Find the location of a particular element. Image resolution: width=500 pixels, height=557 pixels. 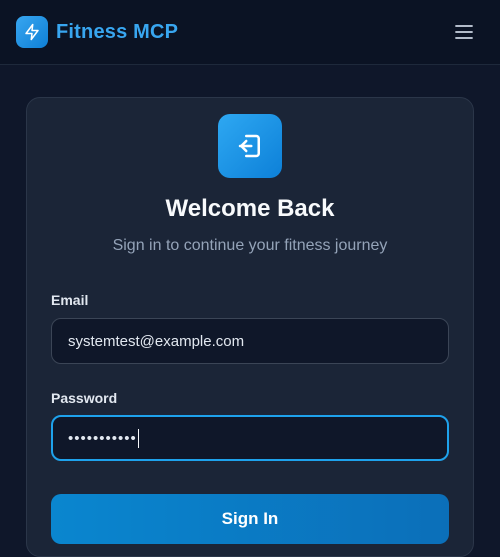

top-nav-bar: Fitness MCP is located at coordinates (250, 32).